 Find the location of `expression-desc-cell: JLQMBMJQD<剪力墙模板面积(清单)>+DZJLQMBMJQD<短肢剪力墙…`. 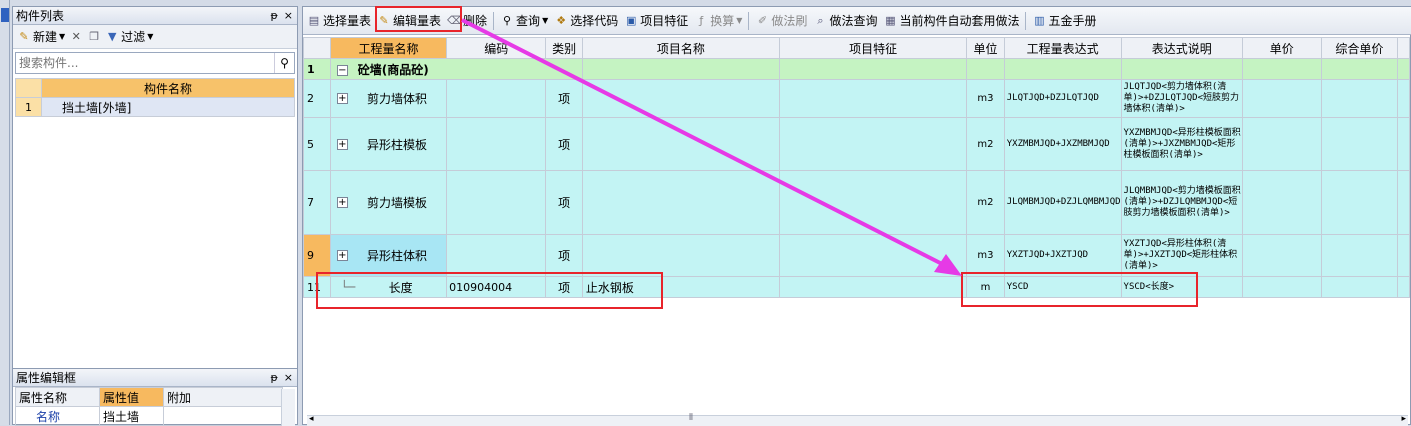

expression-desc-cell: JLQMBMJQD<剪力墙模板面积(清单)>+DZJLQMBMJQD<短肢剪力墙… is located at coordinates (1181, 202).